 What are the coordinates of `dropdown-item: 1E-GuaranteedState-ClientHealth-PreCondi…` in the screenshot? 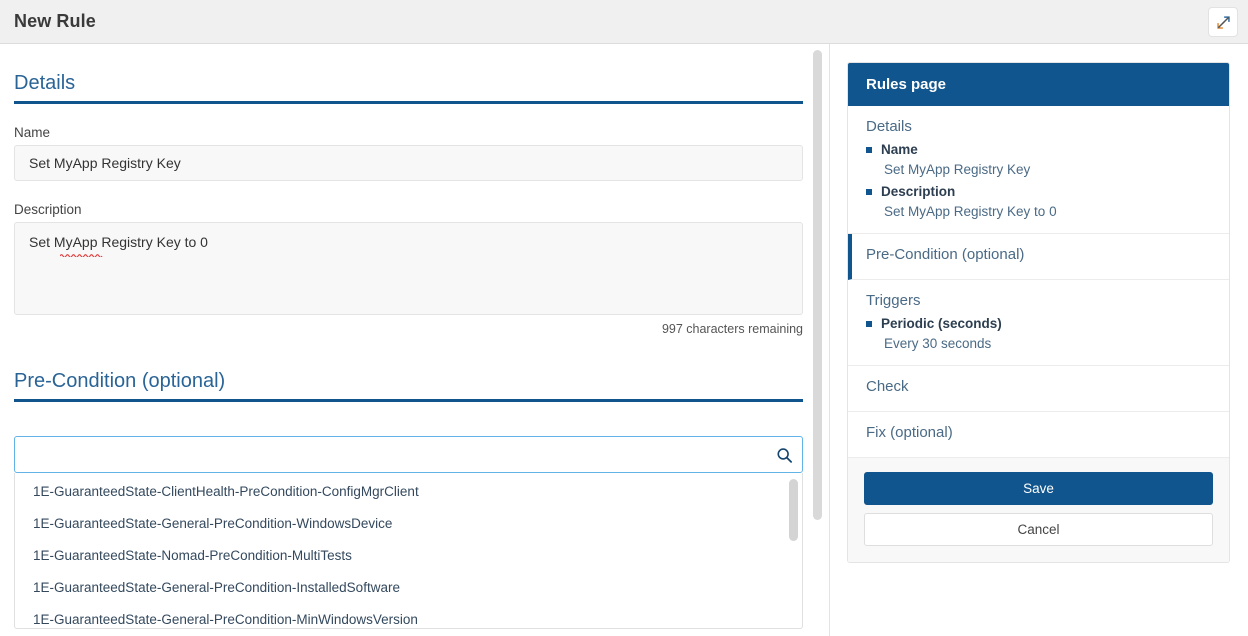 It's located at (408, 492).